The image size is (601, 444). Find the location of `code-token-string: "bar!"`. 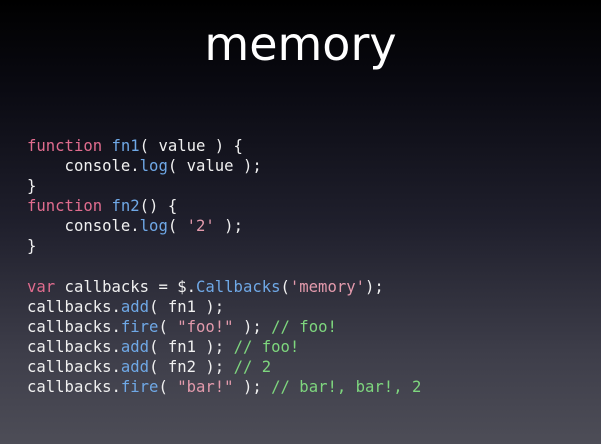

code-token-string: "bar!" is located at coordinates (205, 387).